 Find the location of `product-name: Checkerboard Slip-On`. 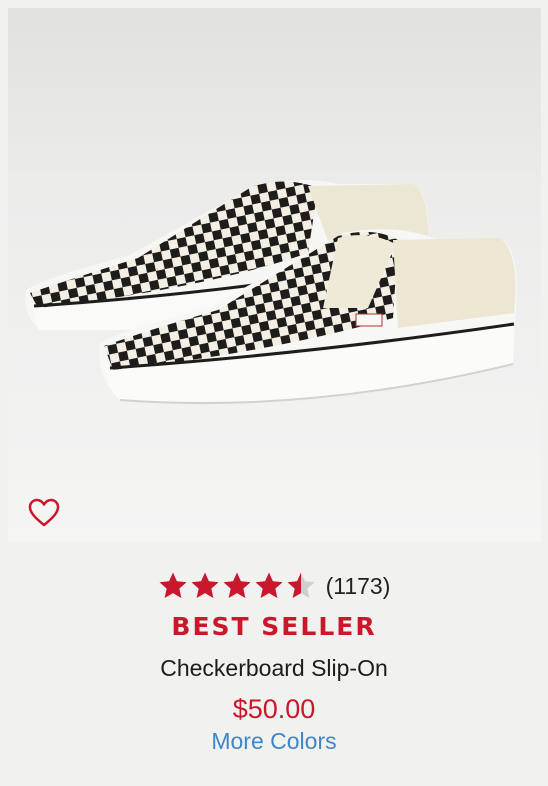

product-name: Checkerboard Slip-On is located at coordinates (274, 668).